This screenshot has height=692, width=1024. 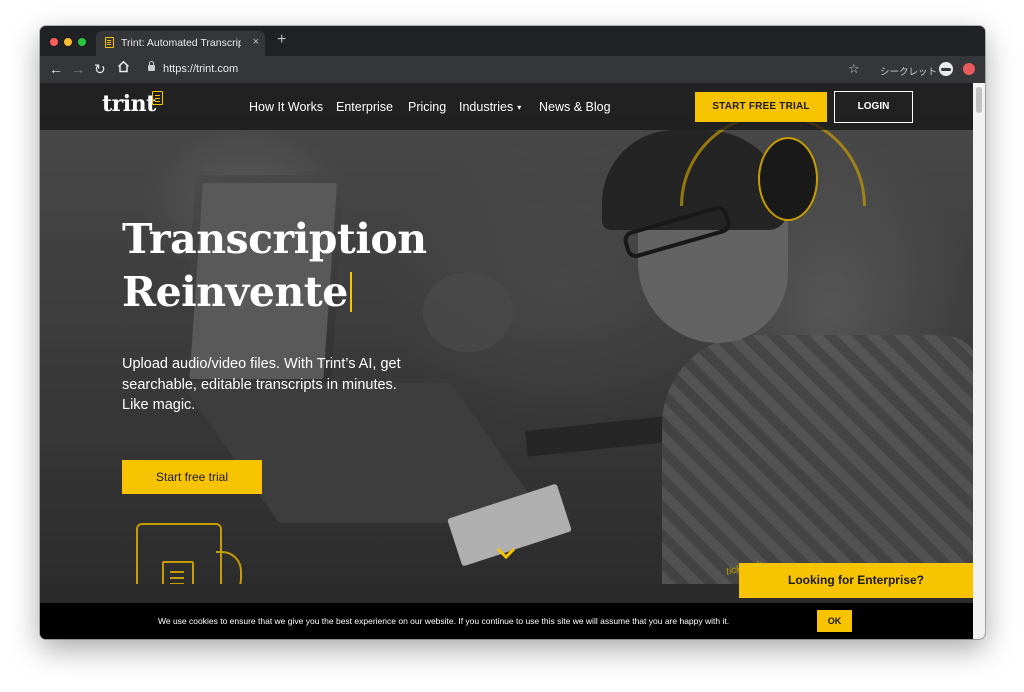 I want to click on cookie-ok-button: OK, so click(x=834, y=621).